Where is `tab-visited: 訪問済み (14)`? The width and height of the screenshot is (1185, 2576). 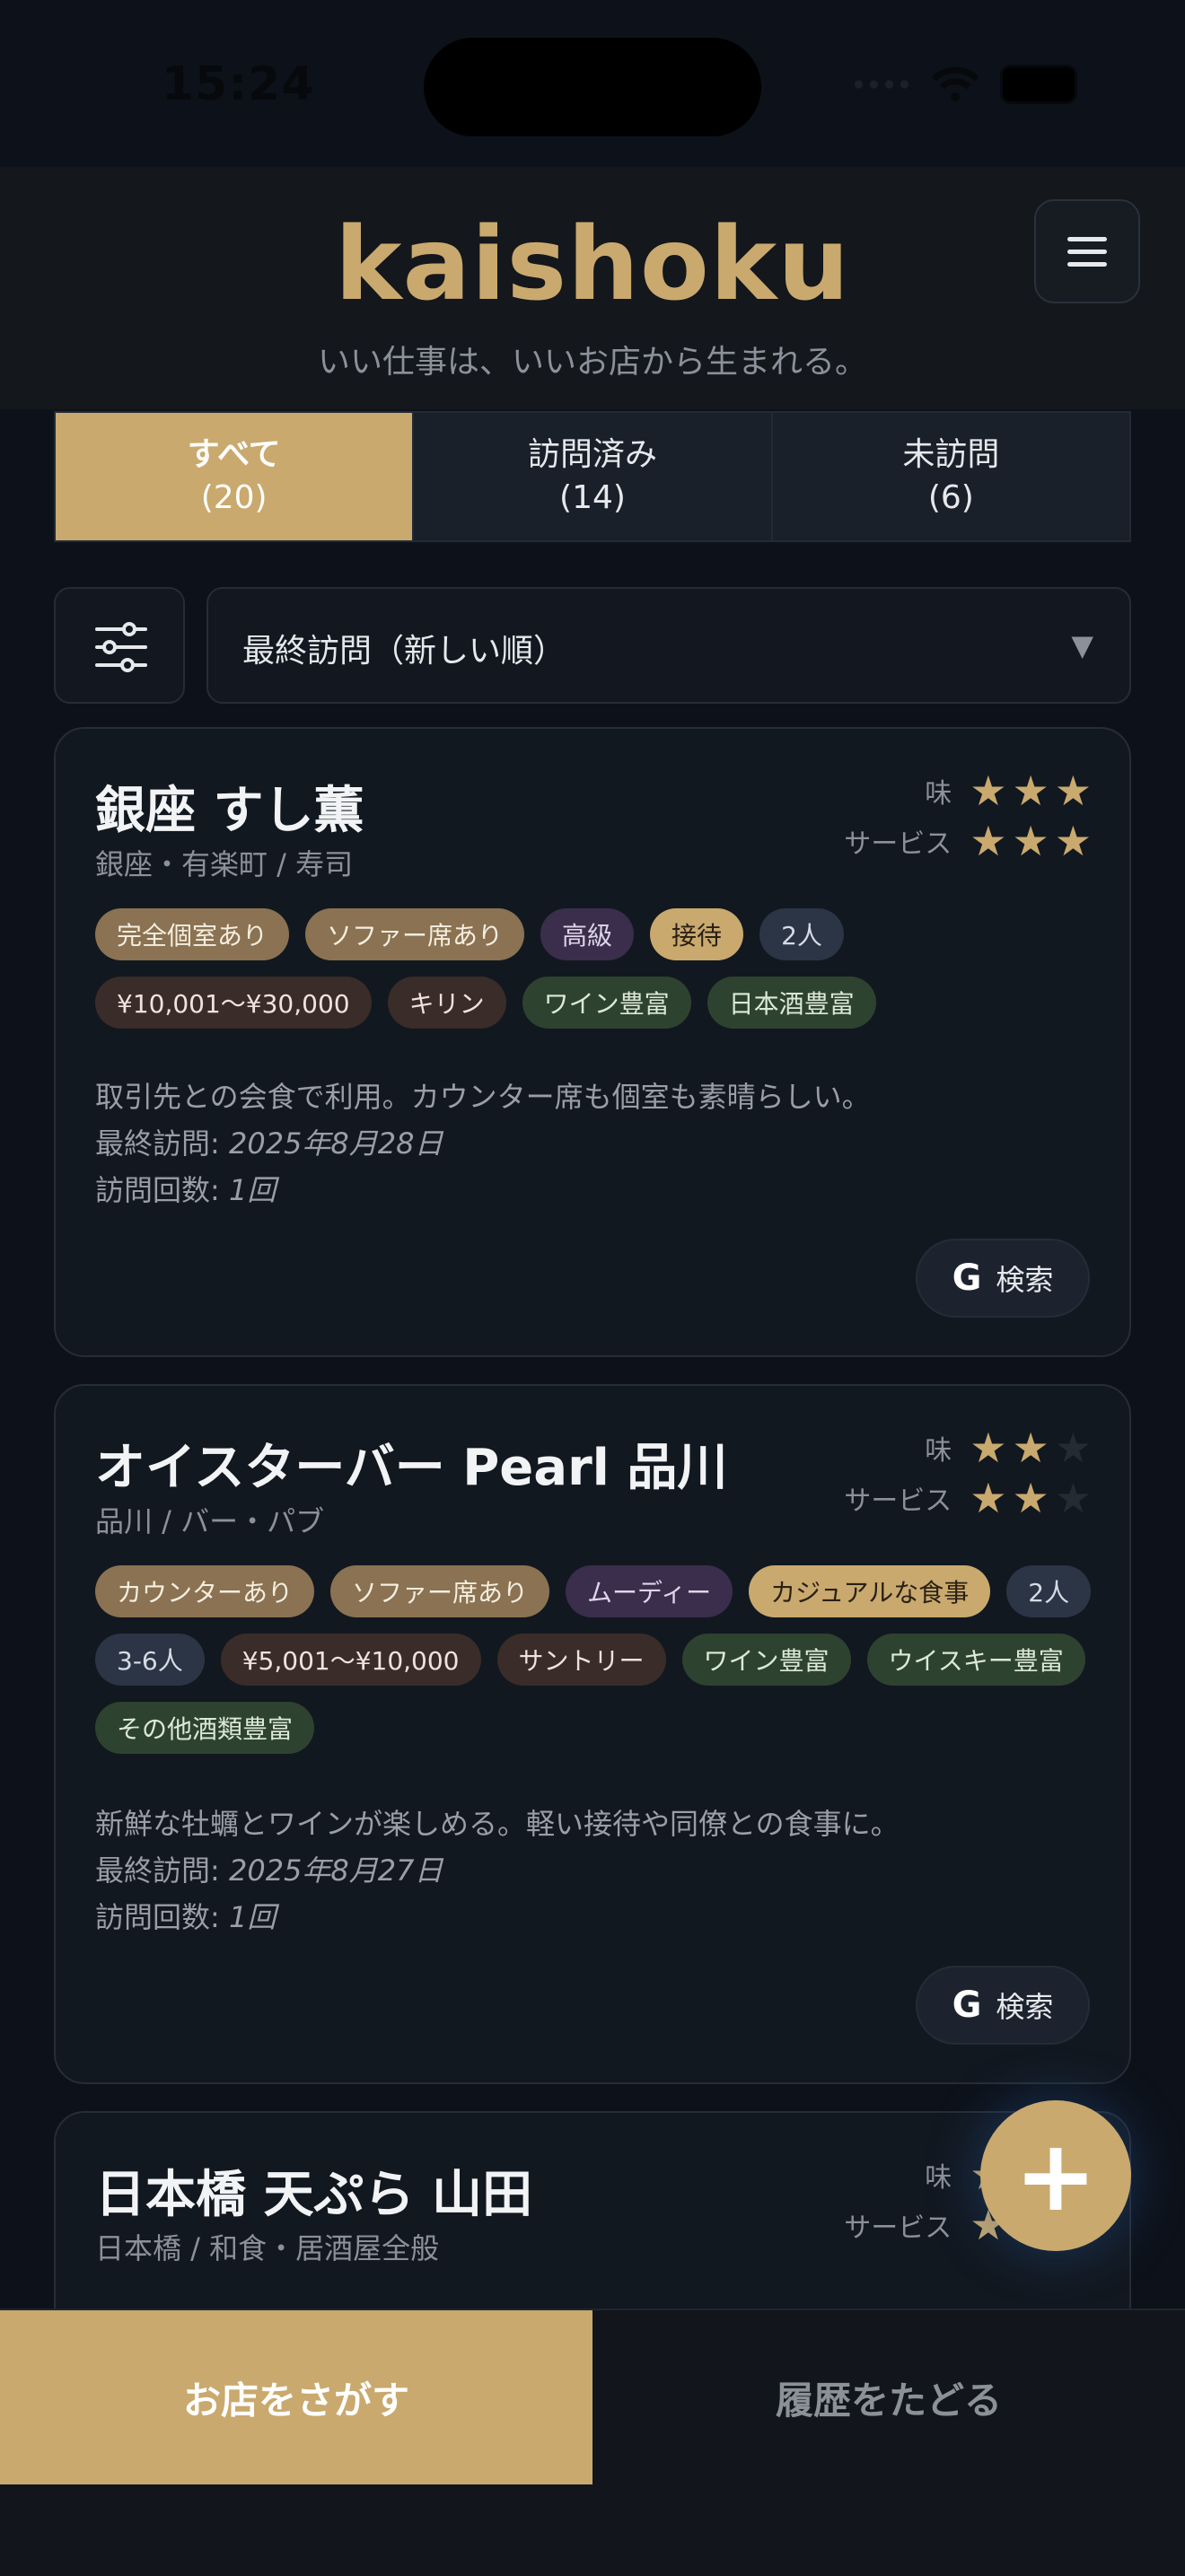 tab-visited: 訪問済み (14) is located at coordinates (591, 476).